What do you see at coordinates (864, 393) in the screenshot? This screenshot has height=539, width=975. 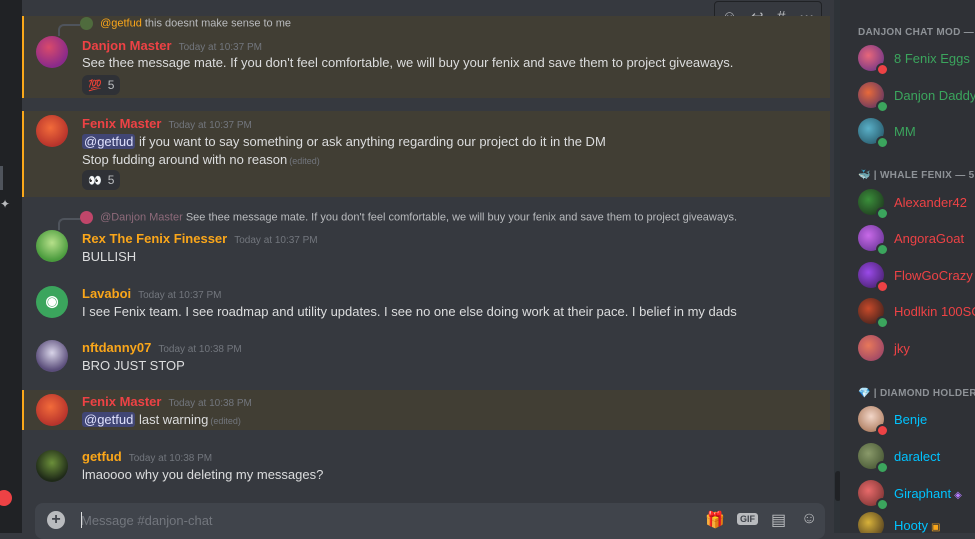 I see `diamond-icon: 💎` at bounding box center [864, 393].